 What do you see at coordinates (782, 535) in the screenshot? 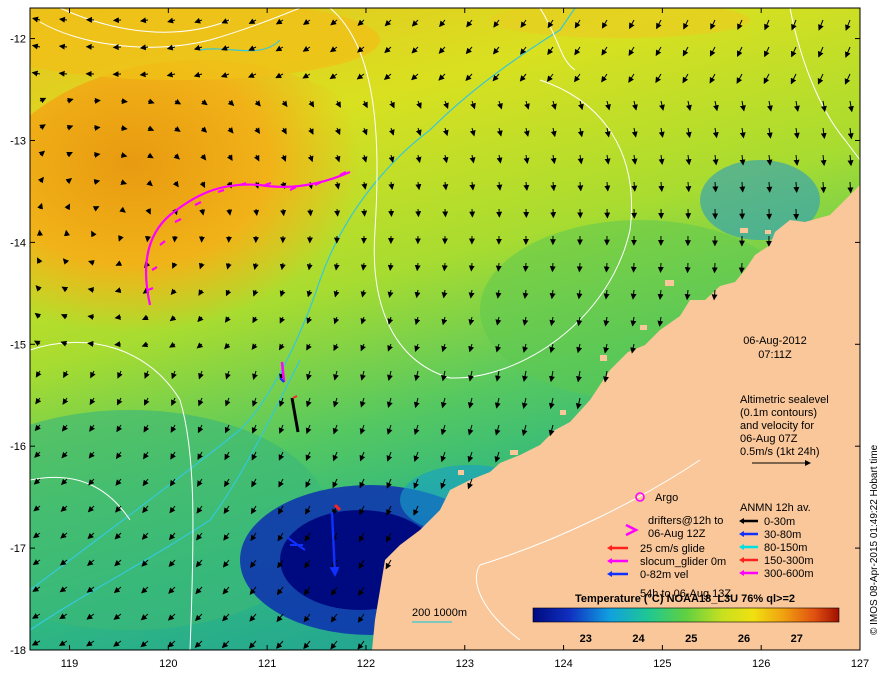
I see `anmn-legend-label: 30-80m` at bounding box center [782, 535].